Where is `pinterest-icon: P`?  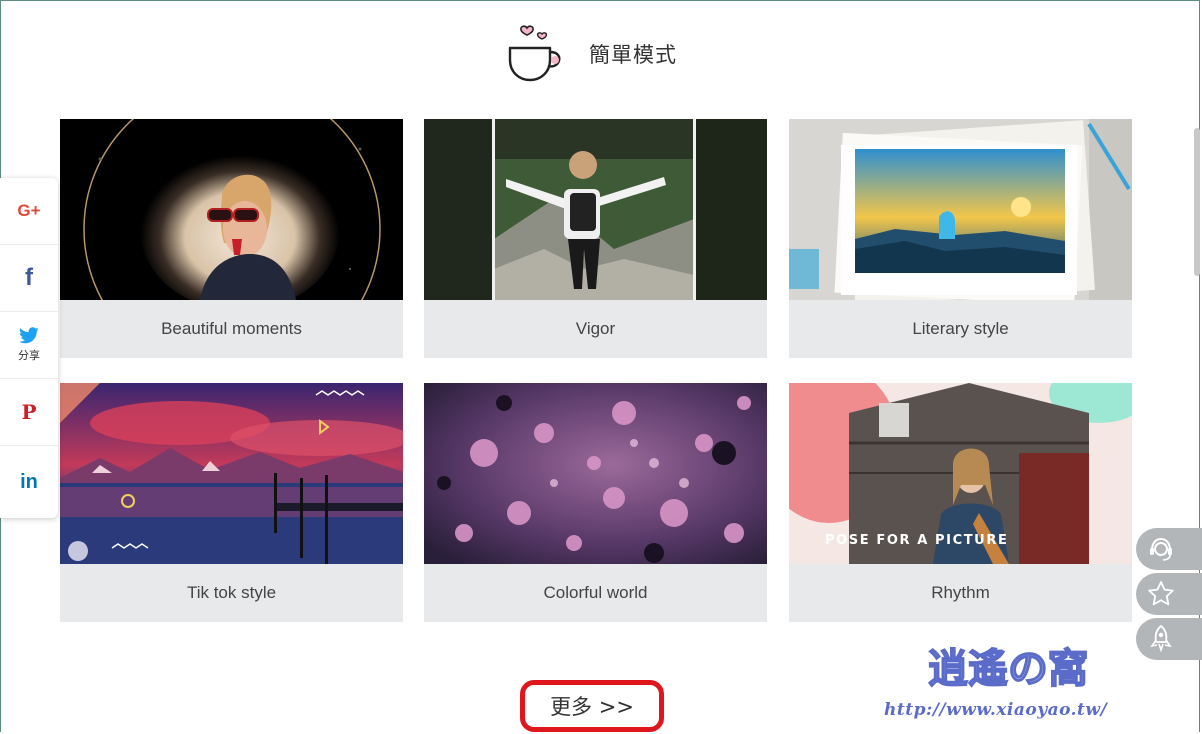
pinterest-icon: P is located at coordinates (29, 412).